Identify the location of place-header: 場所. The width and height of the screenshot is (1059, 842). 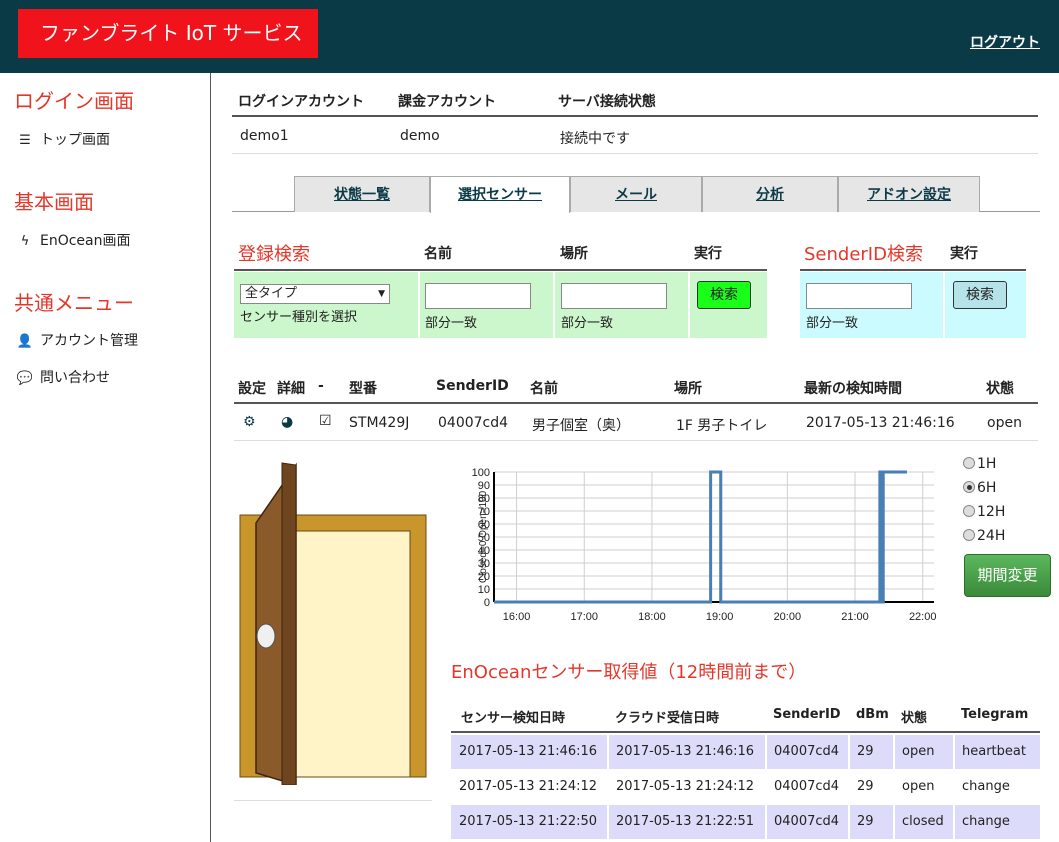
(574, 254).